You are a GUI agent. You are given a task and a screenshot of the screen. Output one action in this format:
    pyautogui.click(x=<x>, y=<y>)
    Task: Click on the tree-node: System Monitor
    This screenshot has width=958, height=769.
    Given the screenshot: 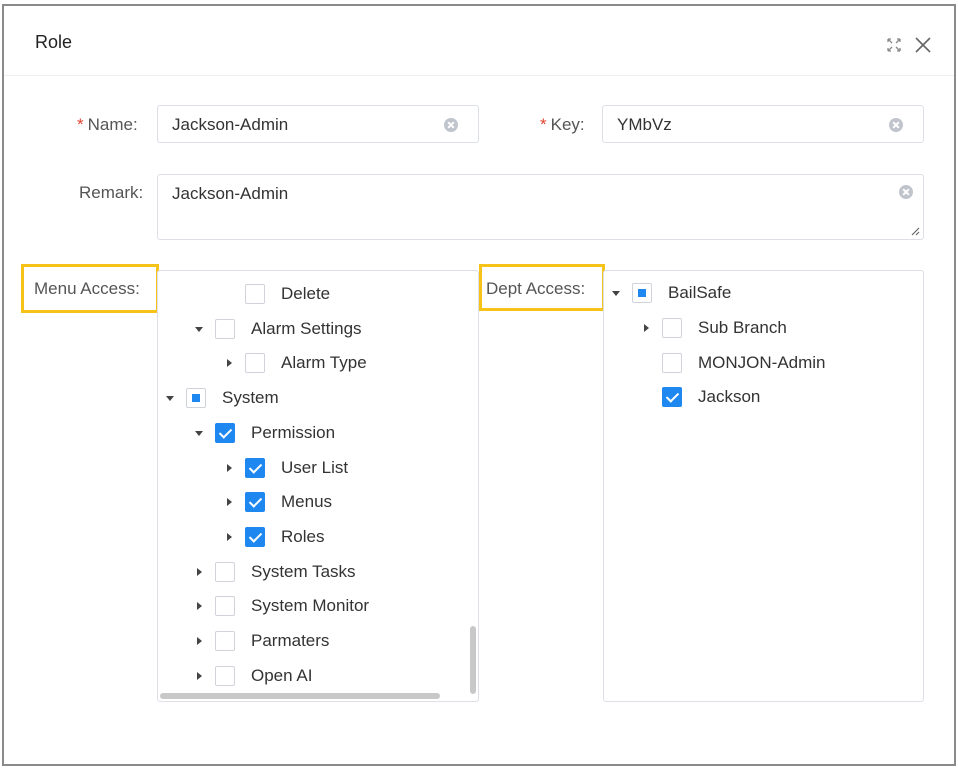 What is the action you would take?
    pyautogui.click(x=281, y=606)
    